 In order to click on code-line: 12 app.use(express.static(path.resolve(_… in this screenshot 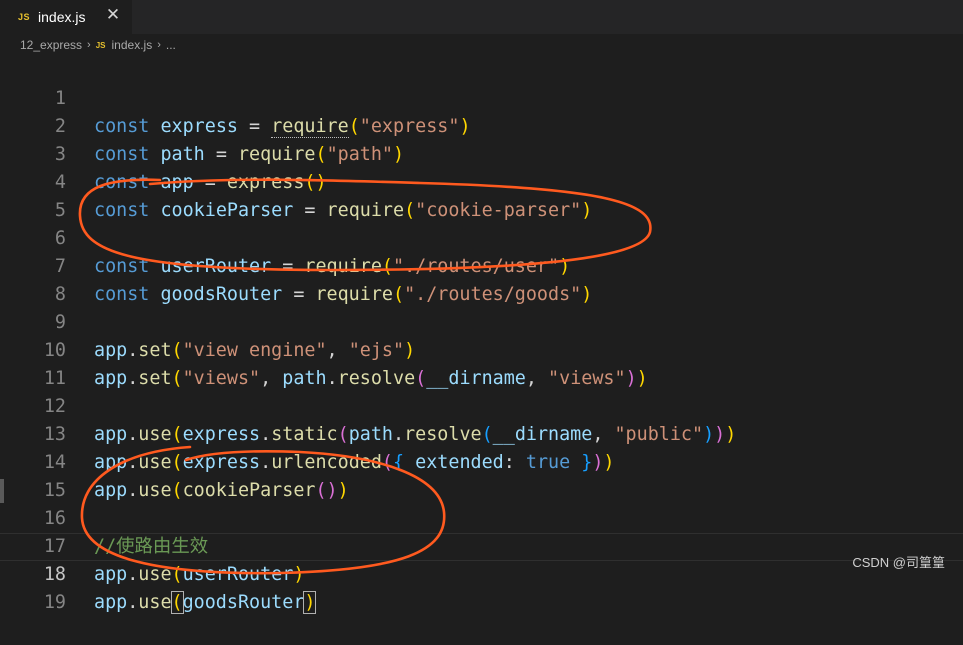, I will do `click(481, 405)`.